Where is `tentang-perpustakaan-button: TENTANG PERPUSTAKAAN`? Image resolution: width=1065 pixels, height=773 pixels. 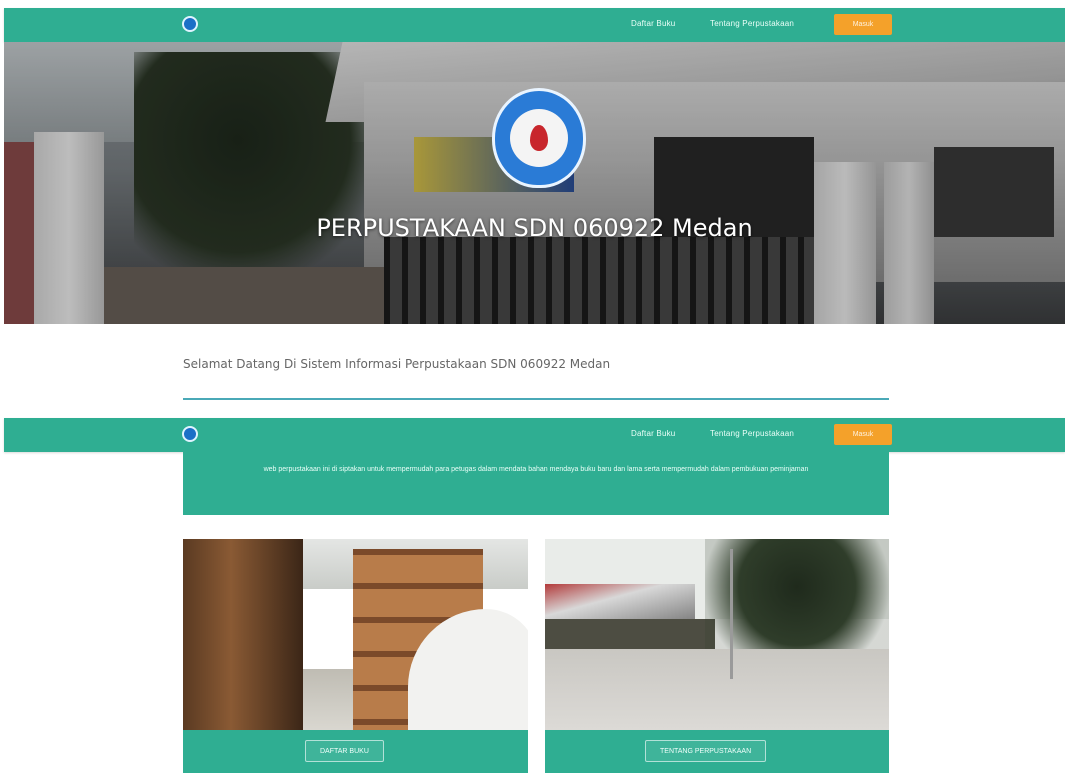
tentang-perpustakaan-button: TENTANG PERPUSTAKAAN is located at coordinates (706, 751).